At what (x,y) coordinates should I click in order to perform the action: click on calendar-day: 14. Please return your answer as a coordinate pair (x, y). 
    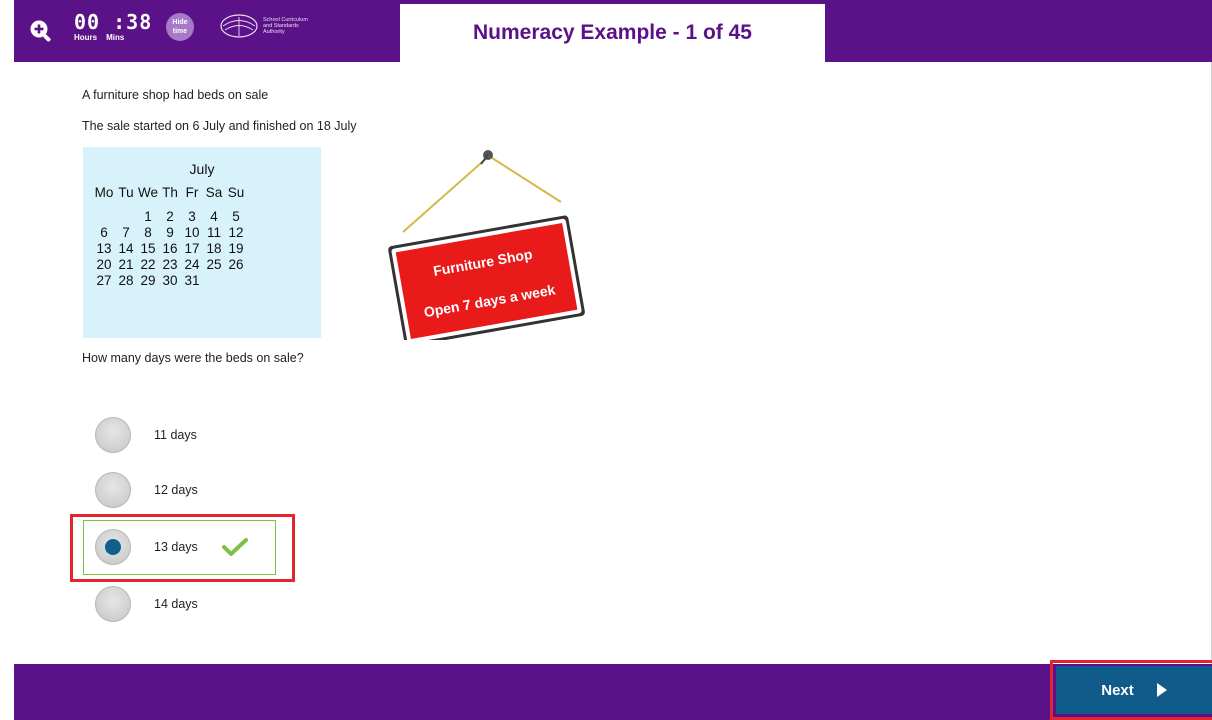
    Looking at the image, I should click on (126, 248).